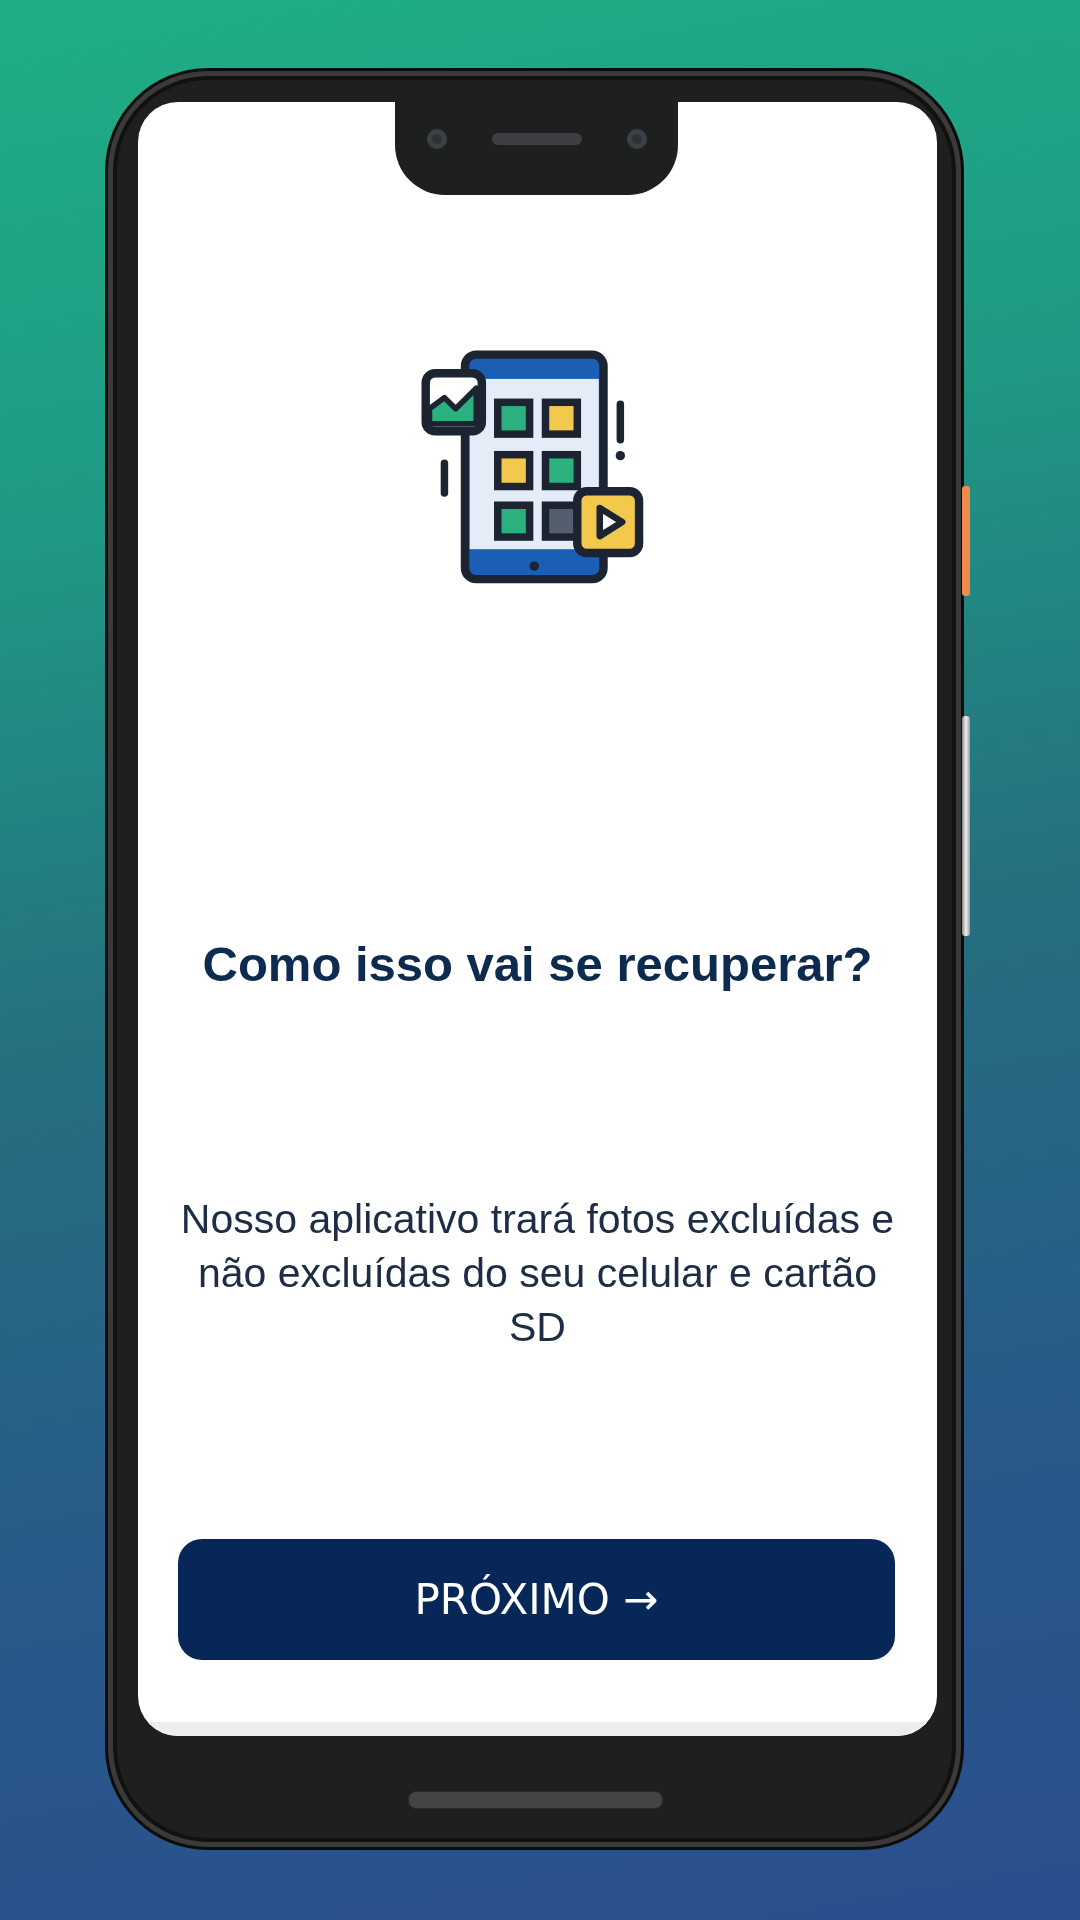  What do you see at coordinates (537, 964) in the screenshot?
I see `screen-title: Como isso vai se recuperar?` at bounding box center [537, 964].